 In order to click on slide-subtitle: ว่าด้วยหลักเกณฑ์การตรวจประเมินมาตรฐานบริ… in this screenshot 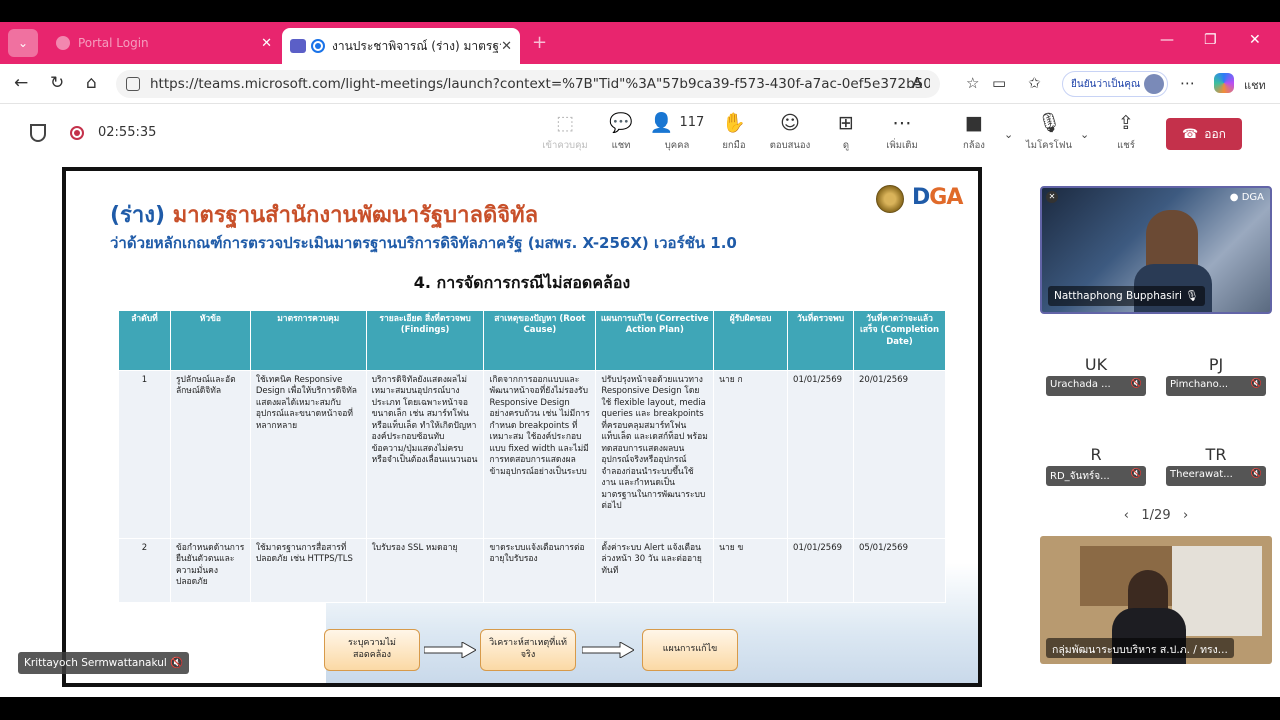, I will do `click(423, 243)`.